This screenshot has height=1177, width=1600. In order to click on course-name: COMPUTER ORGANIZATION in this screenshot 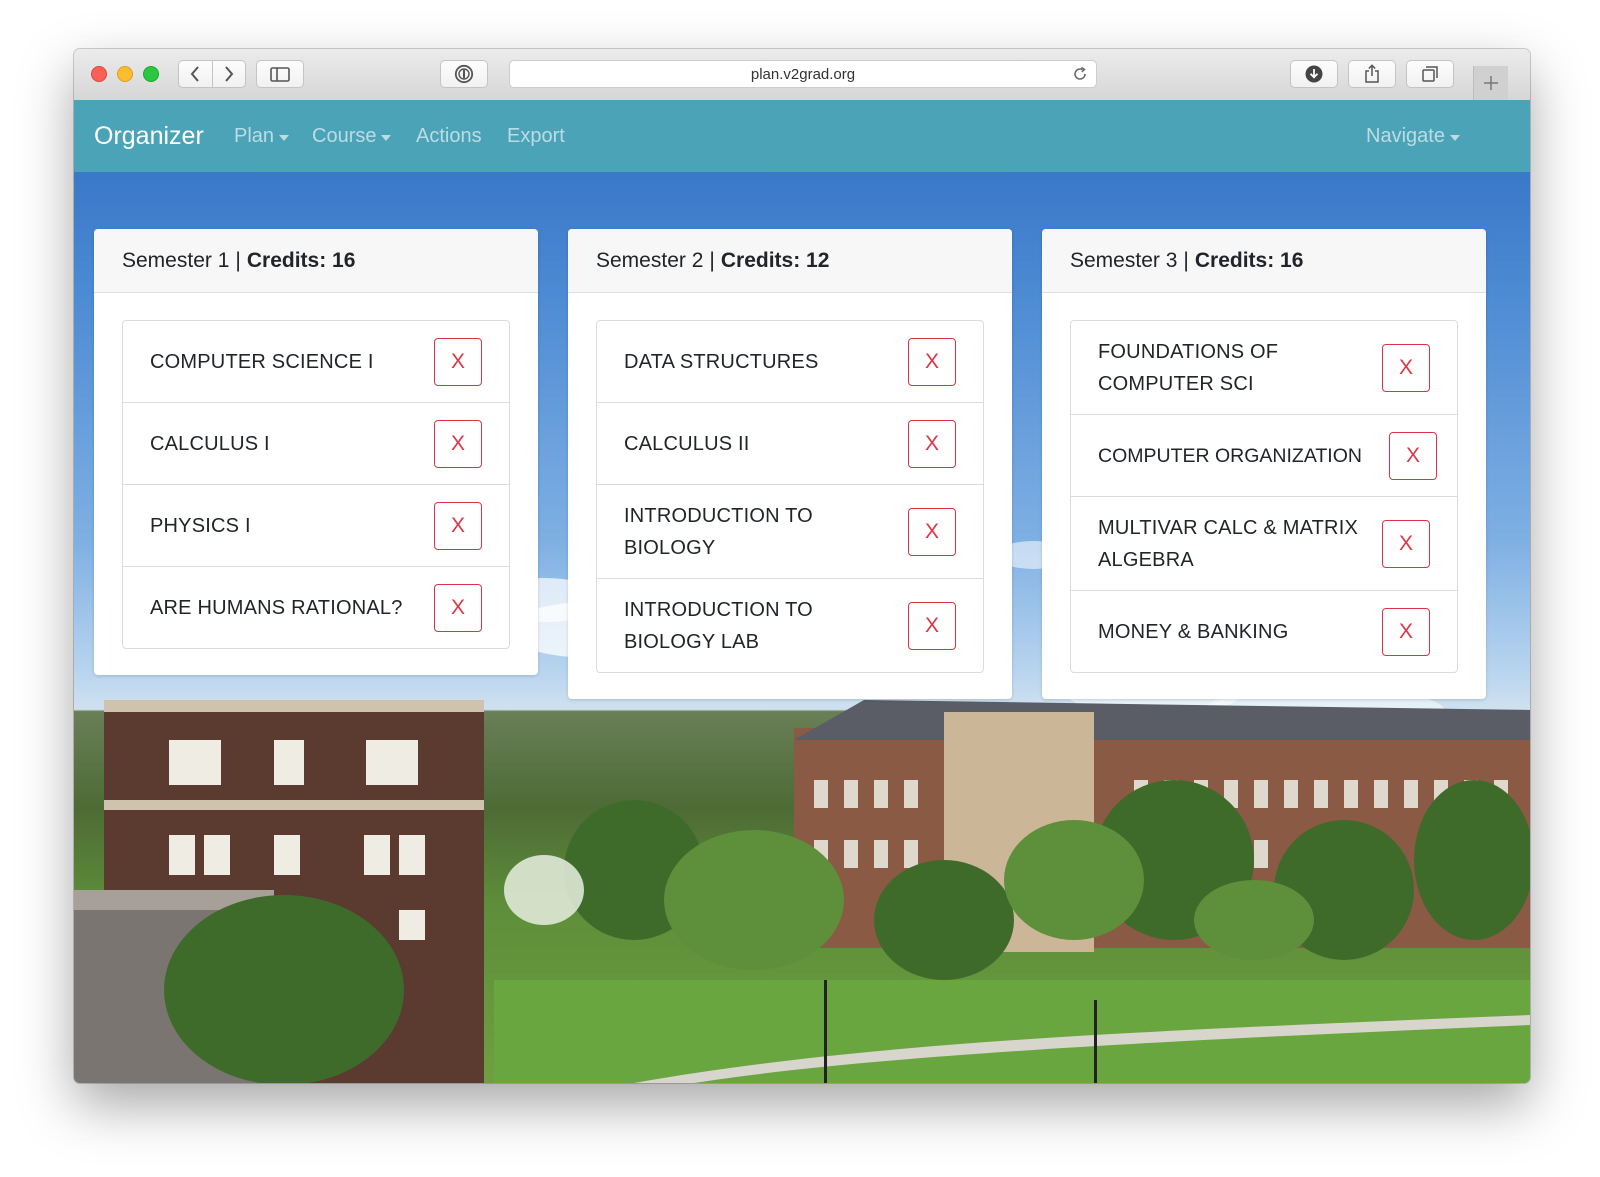, I will do `click(1230, 455)`.